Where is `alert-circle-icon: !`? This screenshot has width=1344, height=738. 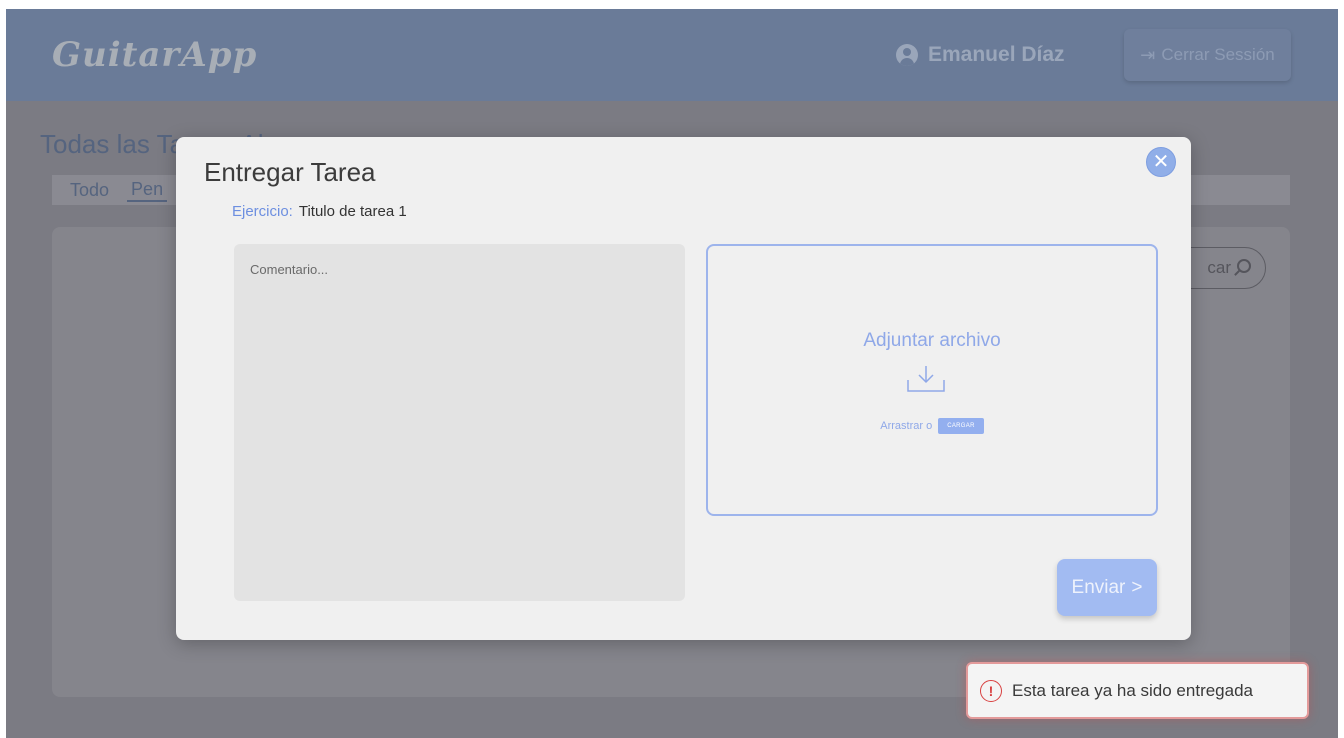
alert-circle-icon: ! is located at coordinates (991, 690).